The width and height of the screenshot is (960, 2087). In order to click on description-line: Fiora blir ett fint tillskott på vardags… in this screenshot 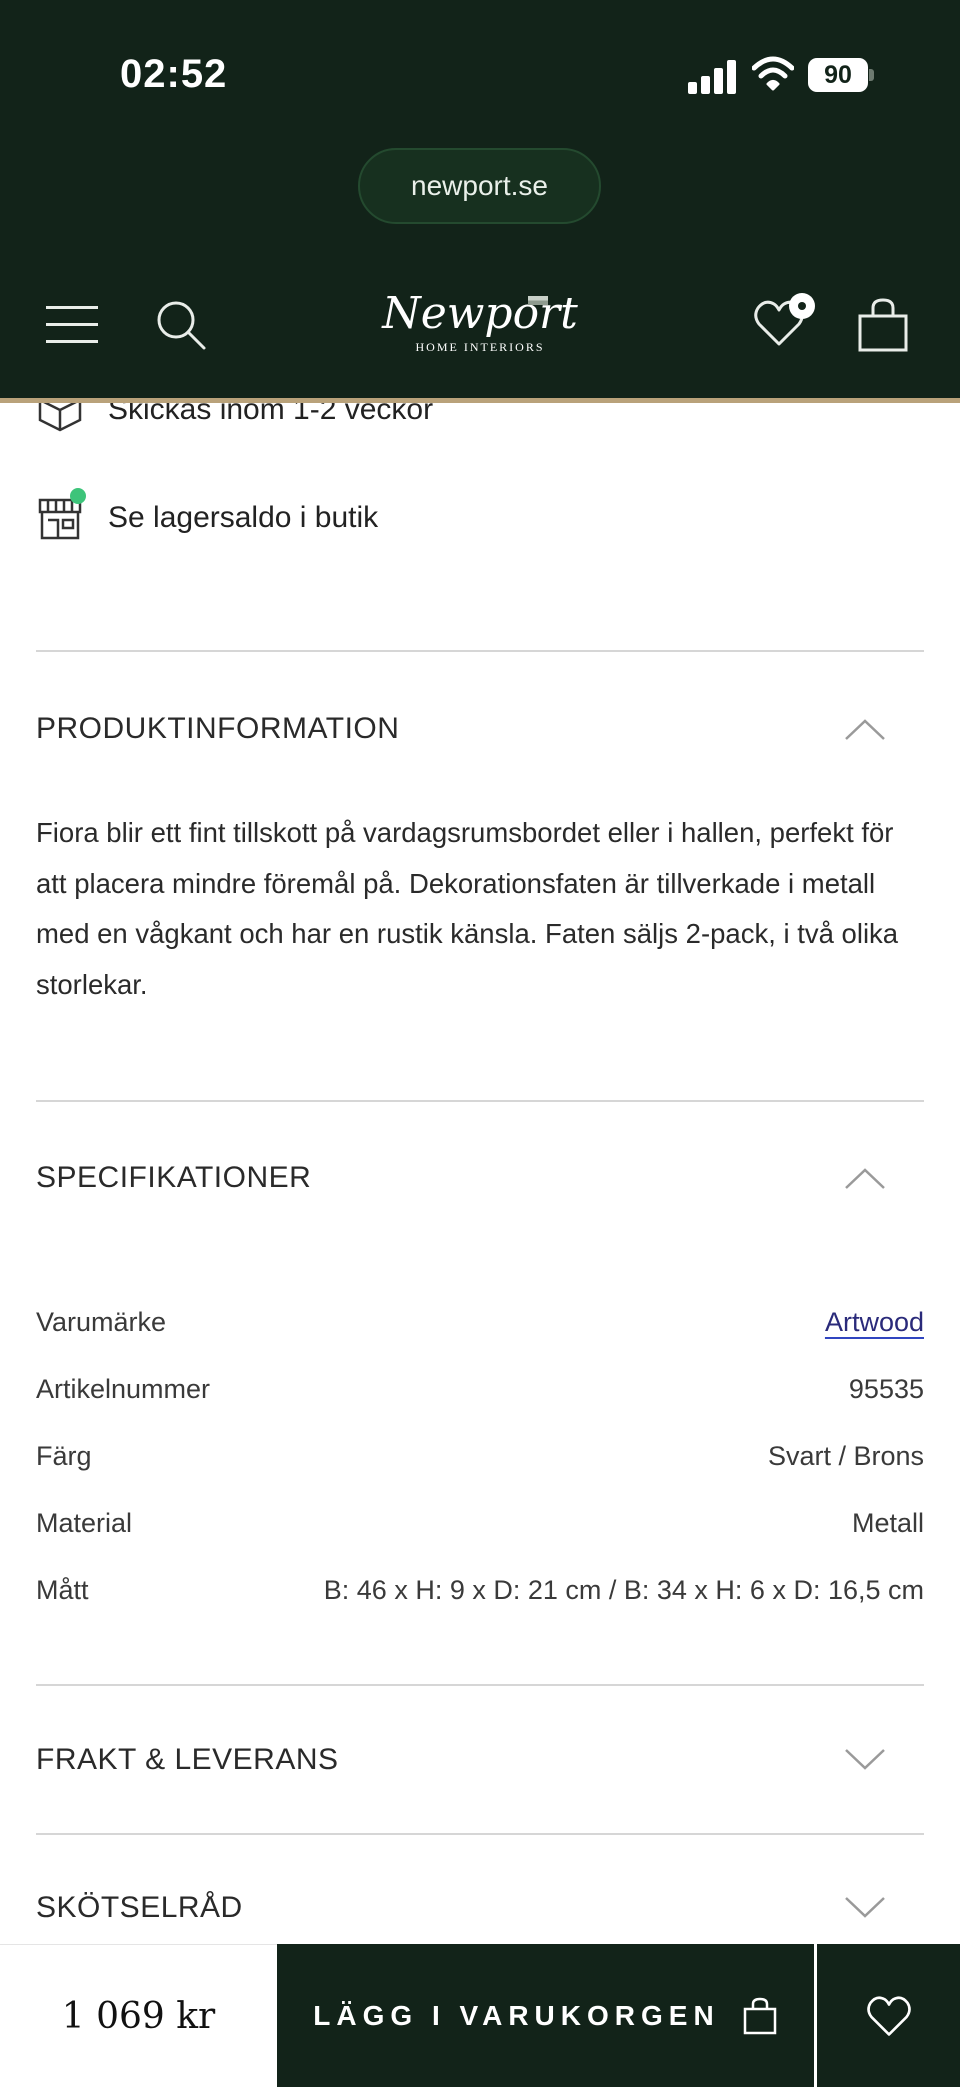, I will do `click(465, 832)`.